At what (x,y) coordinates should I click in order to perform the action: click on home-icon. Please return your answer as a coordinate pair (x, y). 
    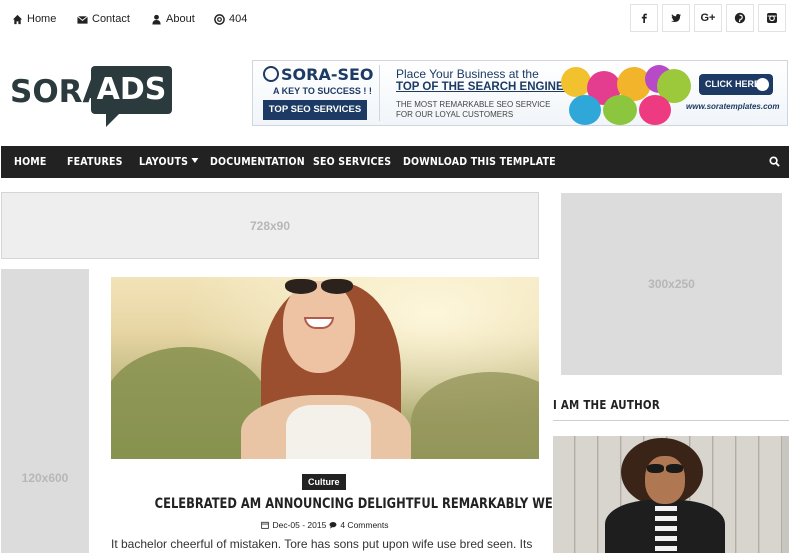
    Looking at the image, I should click on (17, 19).